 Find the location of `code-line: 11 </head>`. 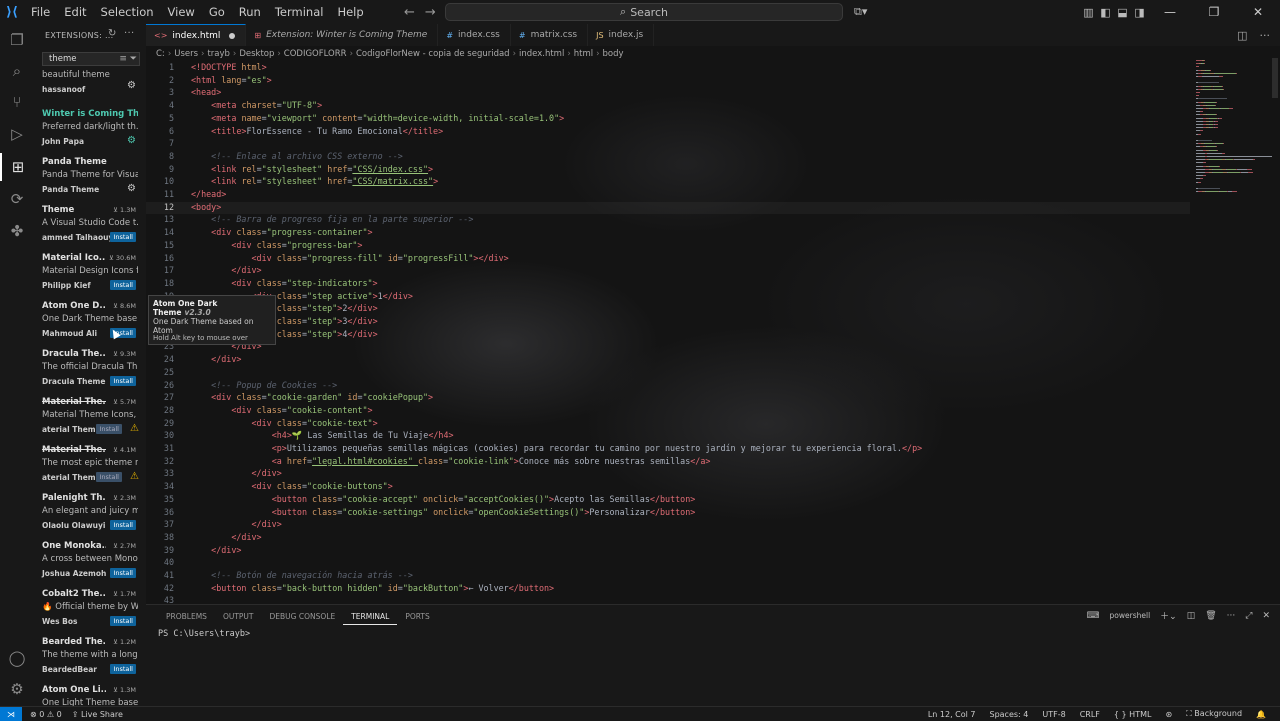

code-line: 11 </head> is located at coordinates (668, 195).